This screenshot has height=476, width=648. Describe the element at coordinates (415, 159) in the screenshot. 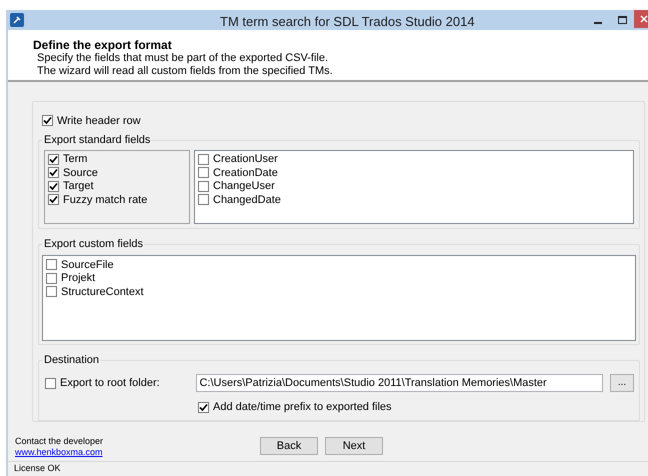

I see `checkbox: CreationUser` at that location.